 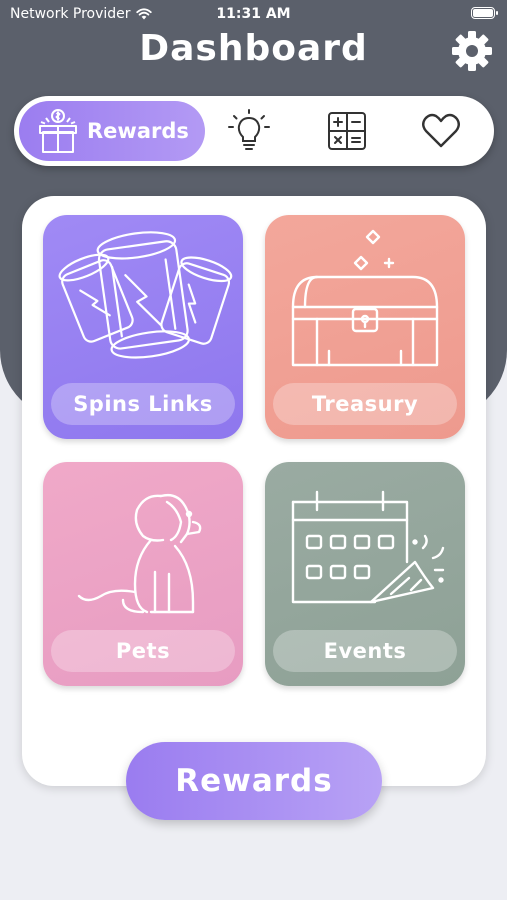 What do you see at coordinates (138, 131) in the screenshot?
I see `tab-rewards-label: Rewards` at bounding box center [138, 131].